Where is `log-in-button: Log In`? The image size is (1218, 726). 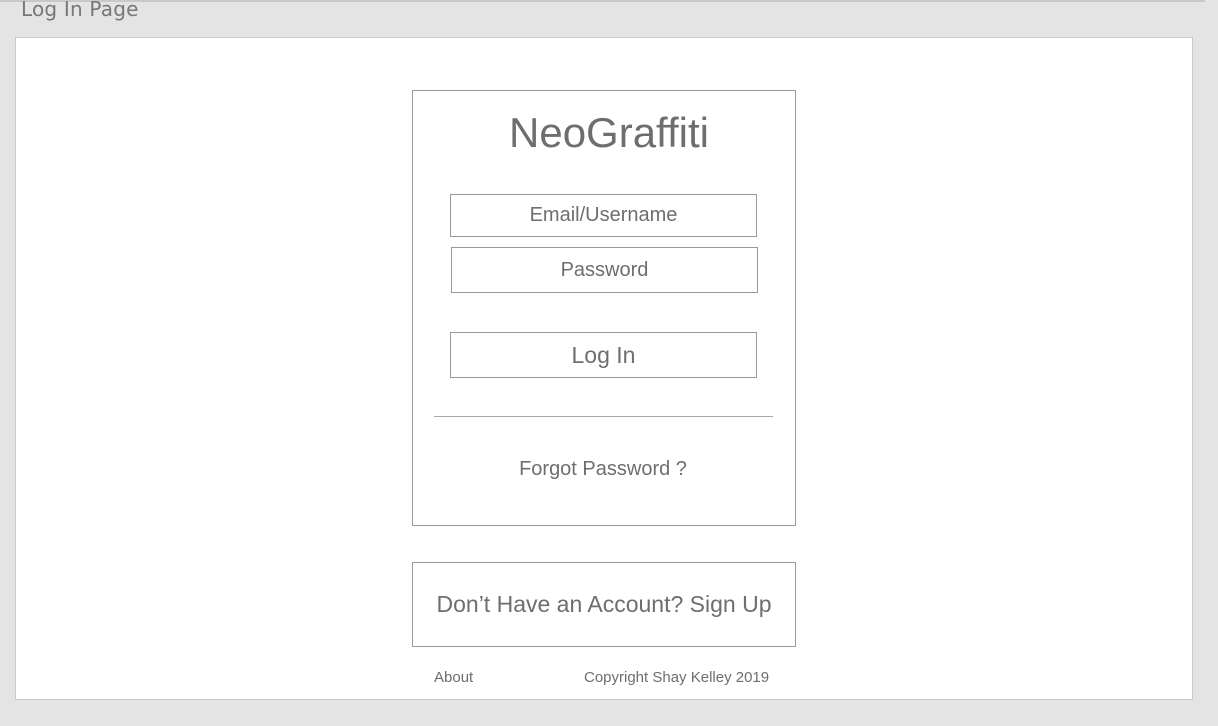 log-in-button: Log In is located at coordinates (603, 355).